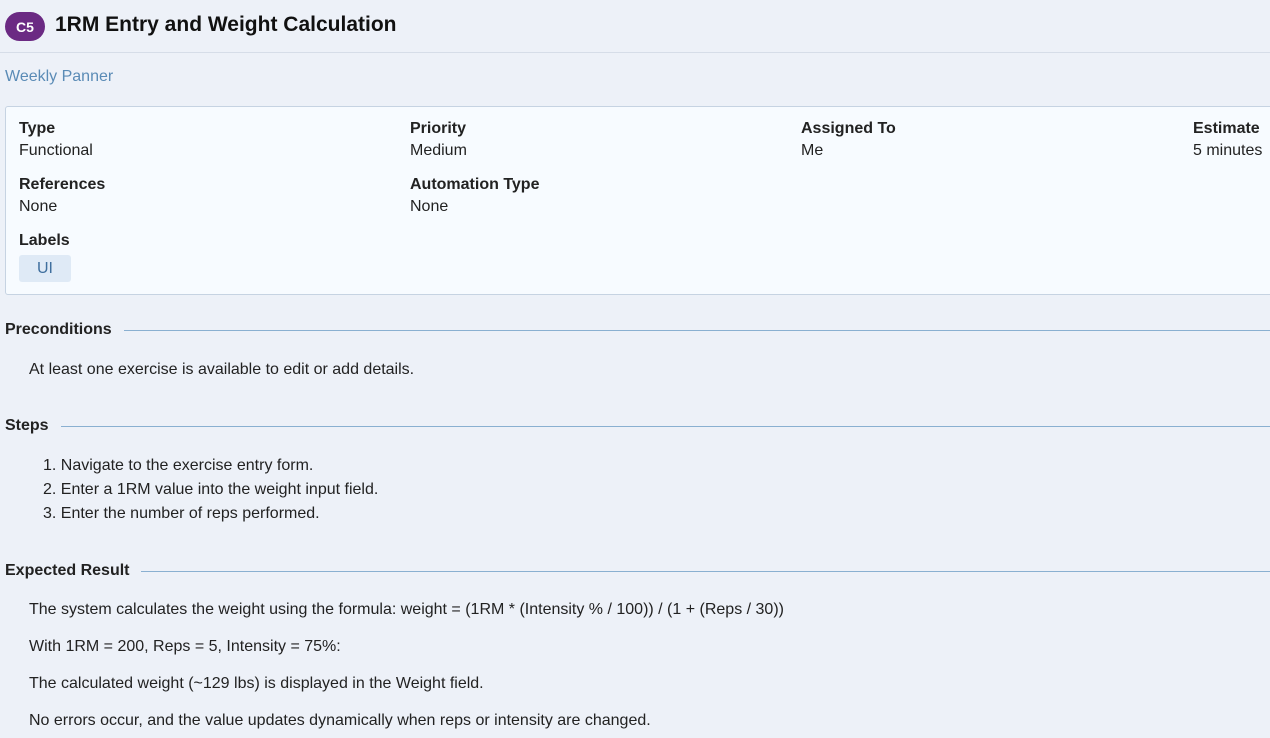 The image size is (1270, 738). What do you see at coordinates (226, 24) in the screenshot?
I see `page-title: 1RM Entry and Weight Calculation` at bounding box center [226, 24].